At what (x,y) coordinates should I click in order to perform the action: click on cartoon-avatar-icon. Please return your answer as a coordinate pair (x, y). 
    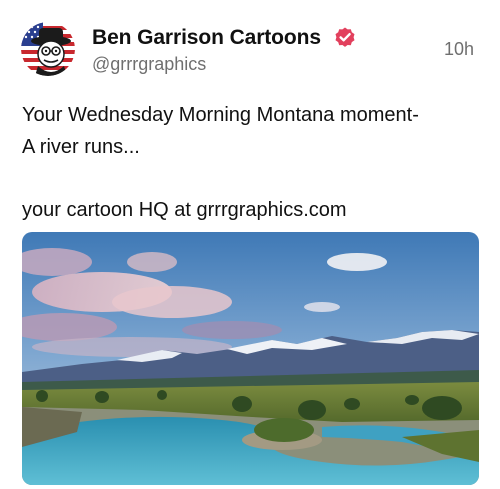
    Looking at the image, I should click on (48, 49).